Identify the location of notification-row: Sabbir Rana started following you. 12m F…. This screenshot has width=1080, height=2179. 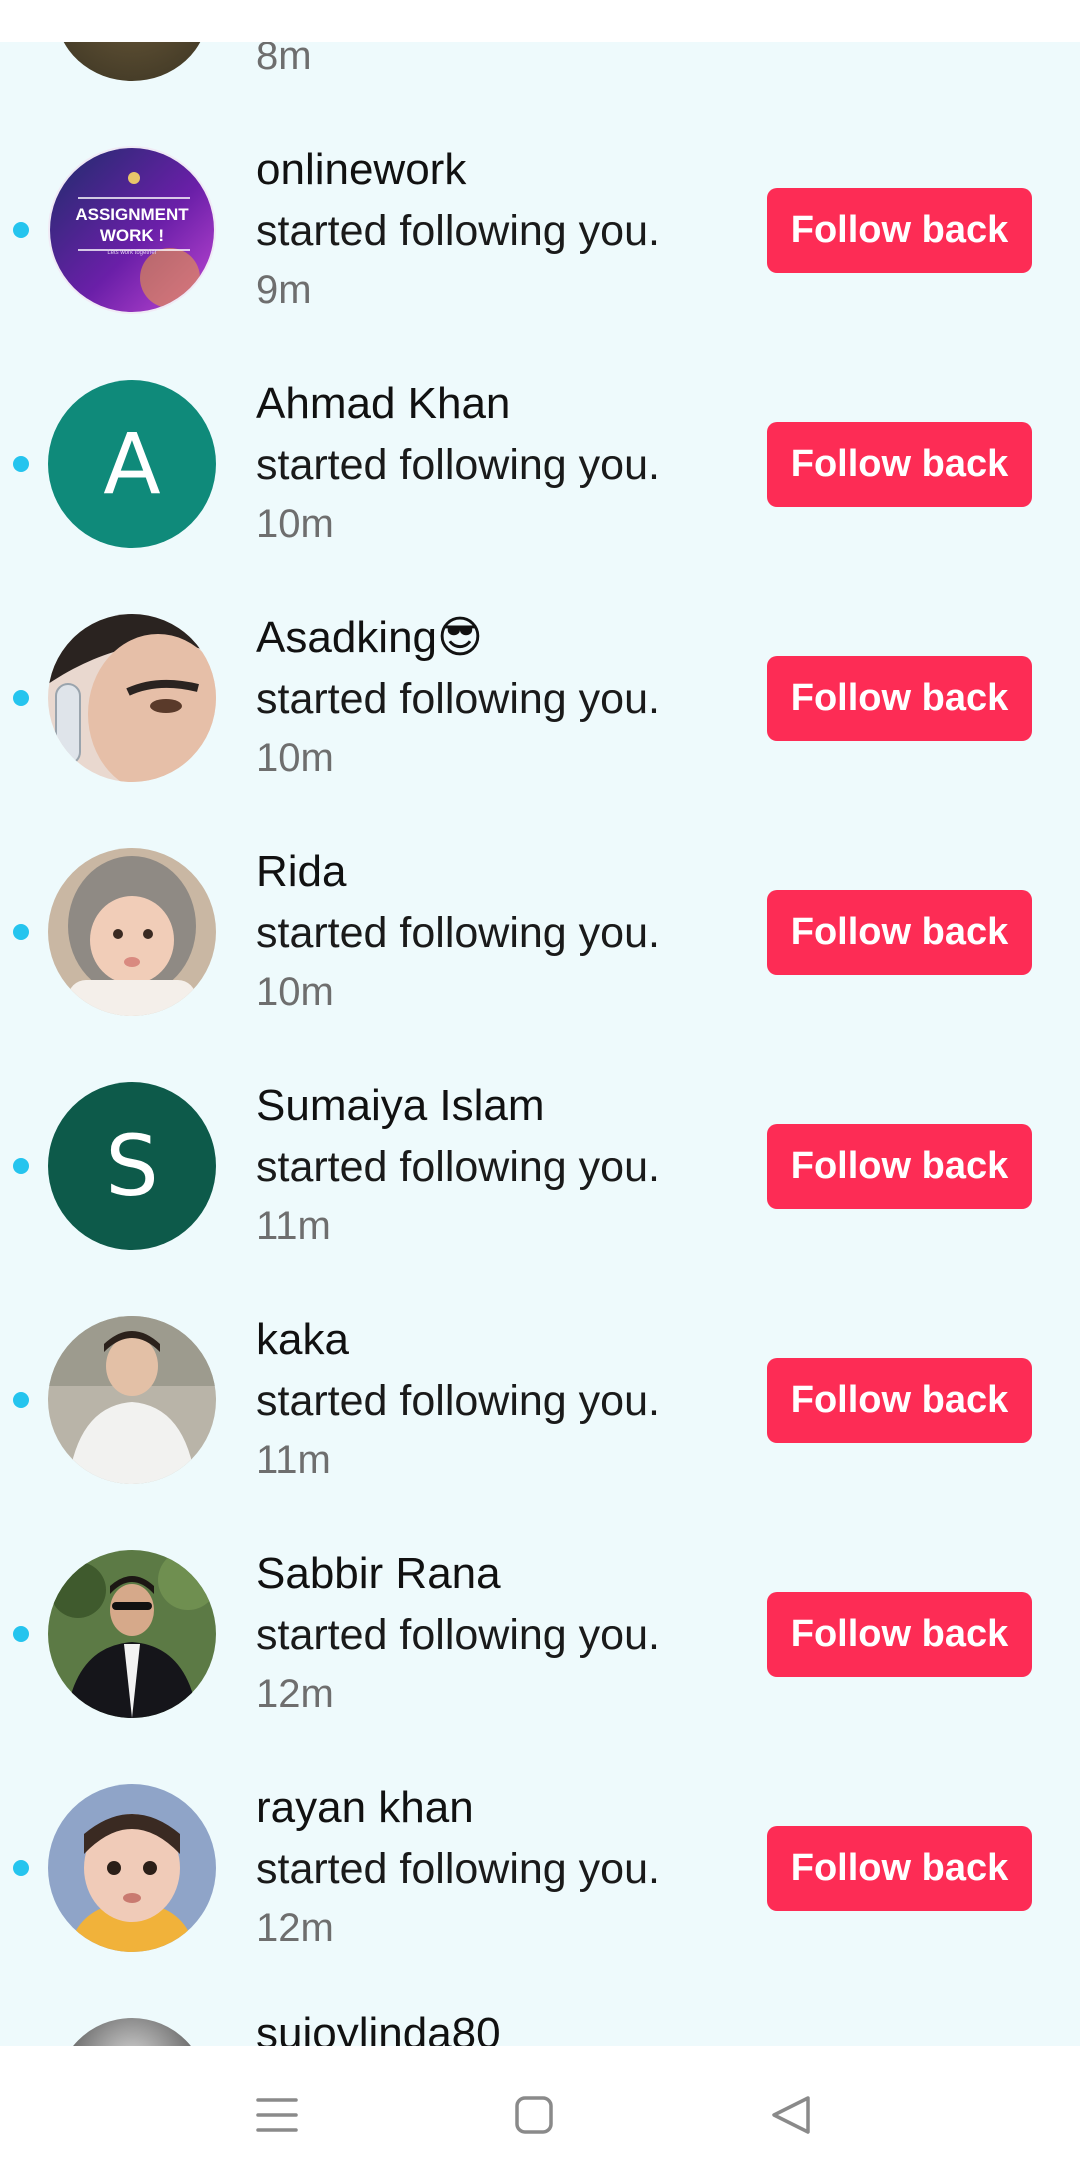
(540, 1666).